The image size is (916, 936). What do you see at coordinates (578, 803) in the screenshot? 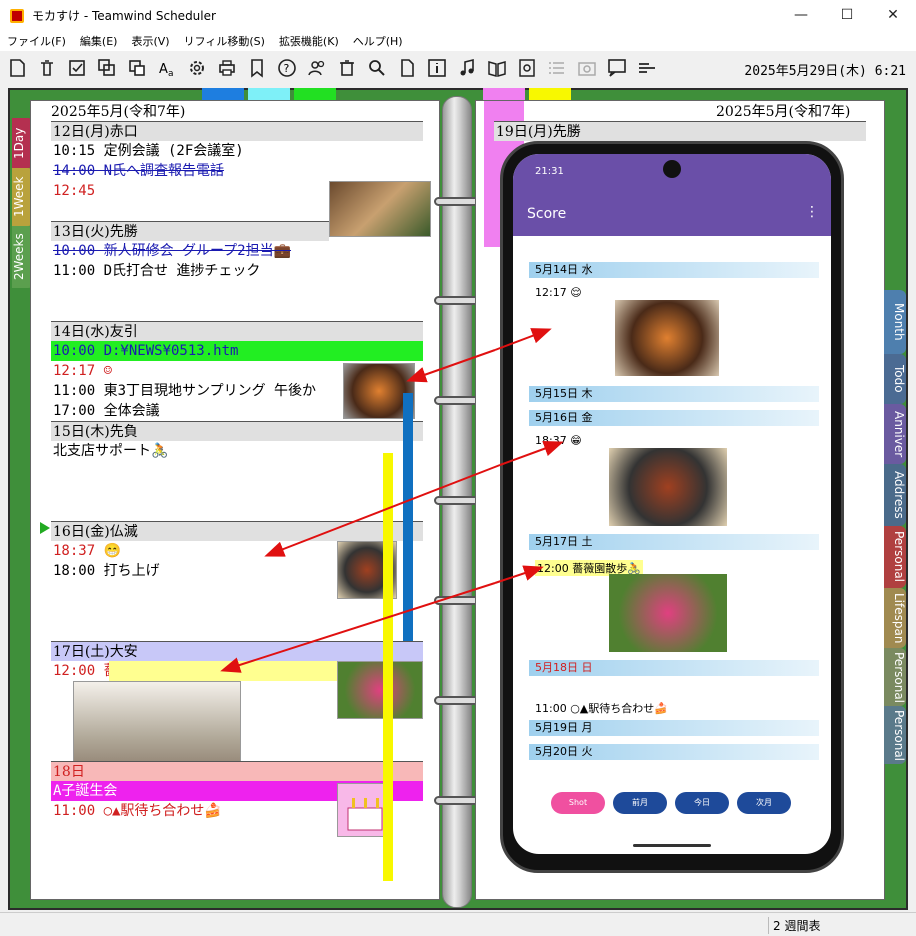
I see `shot-button: Shot` at bounding box center [578, 803].